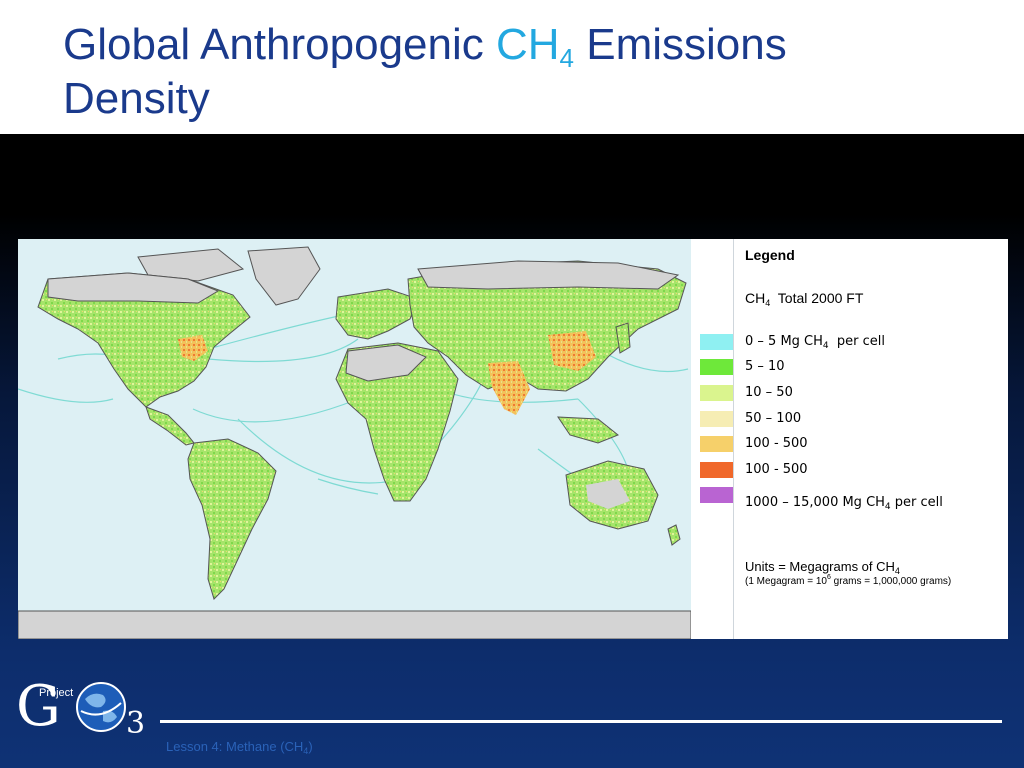 The height and width of the screenshot is (768, 1024). What do you see at coordinates (755, 298) in the screenshot?
I see `legend-subtitle-main: CH` at bounding box center [755, 298].